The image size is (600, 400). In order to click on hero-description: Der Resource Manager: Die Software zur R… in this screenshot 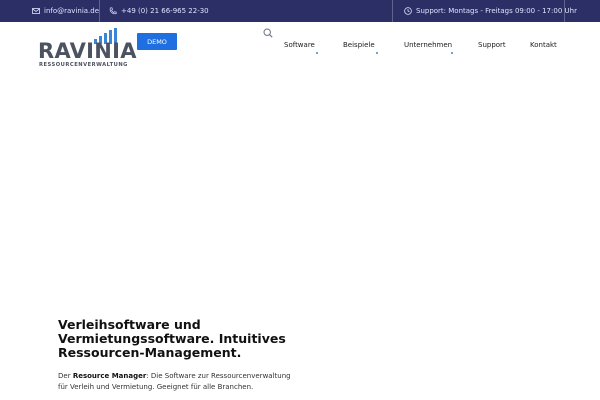, I will do `click(178, 382)`.